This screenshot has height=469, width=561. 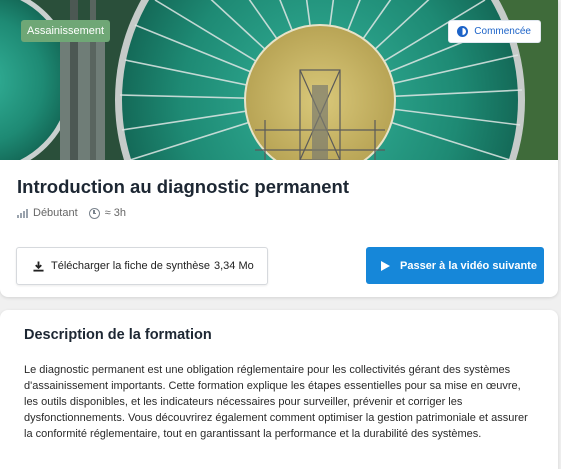 I want to click on course-meta: Débutant ≈ 3h, so click(x=71, y=213).